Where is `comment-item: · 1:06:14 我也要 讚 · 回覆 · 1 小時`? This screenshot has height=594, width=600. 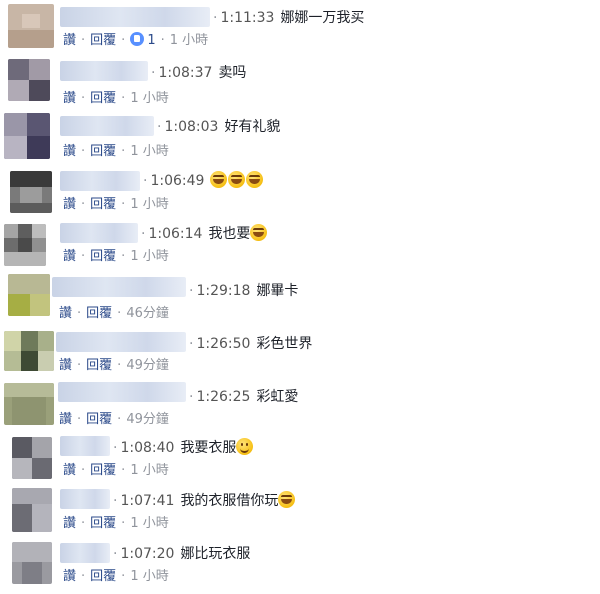
comment-item: · 1:06:14 我也要 讚 · 回覆 · 1 小時 is located at coordinates (300, 242).